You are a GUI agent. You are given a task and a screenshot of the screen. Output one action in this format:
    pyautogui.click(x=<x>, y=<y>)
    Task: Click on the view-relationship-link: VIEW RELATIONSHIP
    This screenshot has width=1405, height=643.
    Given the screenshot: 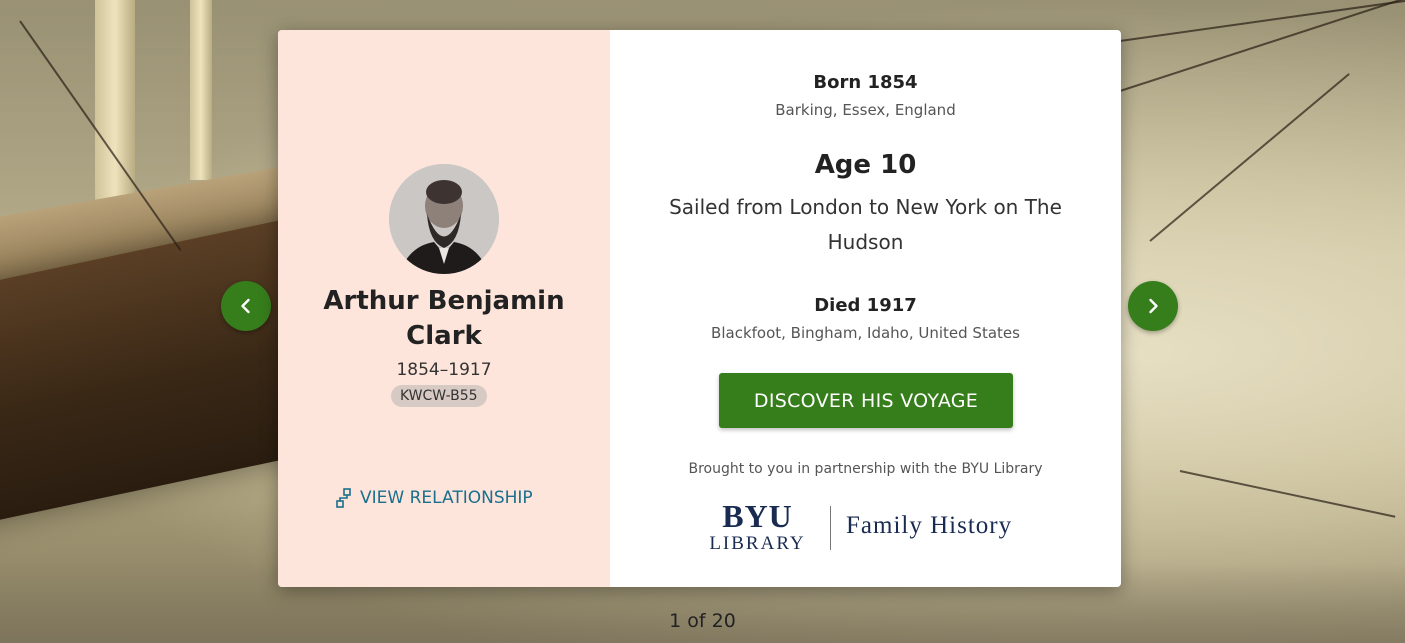 What is the action you would take?
    pyautogui.click(x=434, y=498)
    